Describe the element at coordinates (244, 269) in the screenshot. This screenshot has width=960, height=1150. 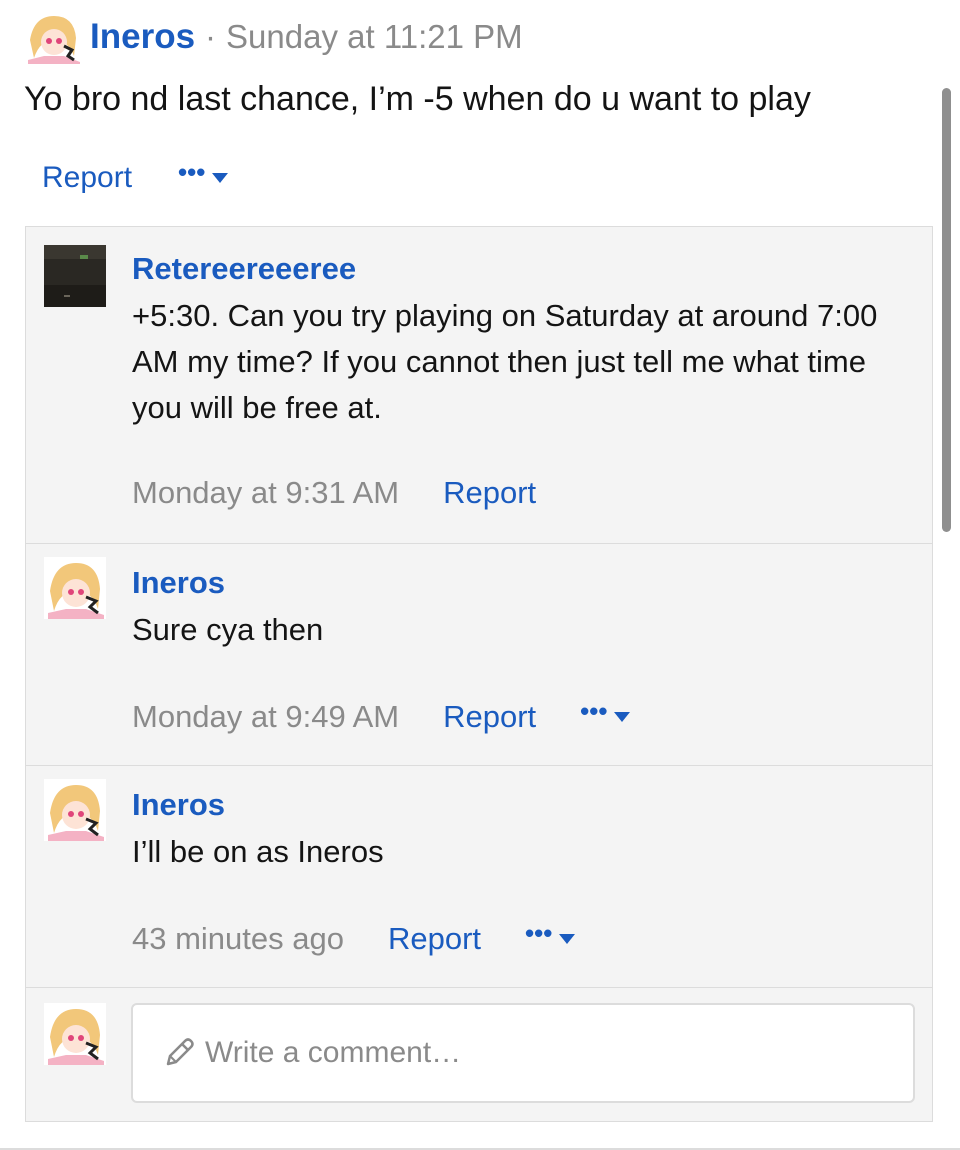
I see `comment-author-name: Retereereeeree` at that location.